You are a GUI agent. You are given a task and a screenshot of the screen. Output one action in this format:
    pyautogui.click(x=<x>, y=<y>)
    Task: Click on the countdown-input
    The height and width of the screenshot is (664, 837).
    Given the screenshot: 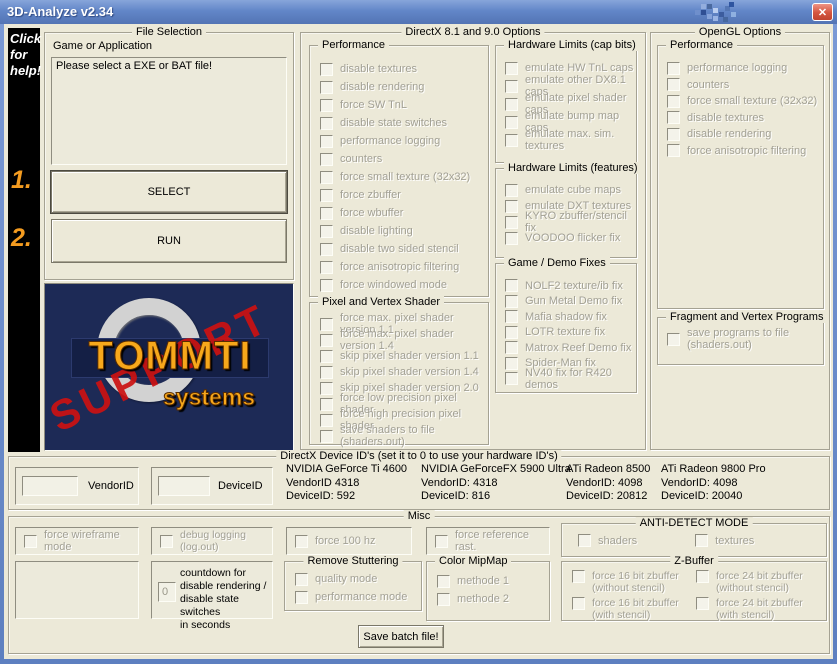 What is the action you would take?
    pyautogui.click(x=167, y=592)
    